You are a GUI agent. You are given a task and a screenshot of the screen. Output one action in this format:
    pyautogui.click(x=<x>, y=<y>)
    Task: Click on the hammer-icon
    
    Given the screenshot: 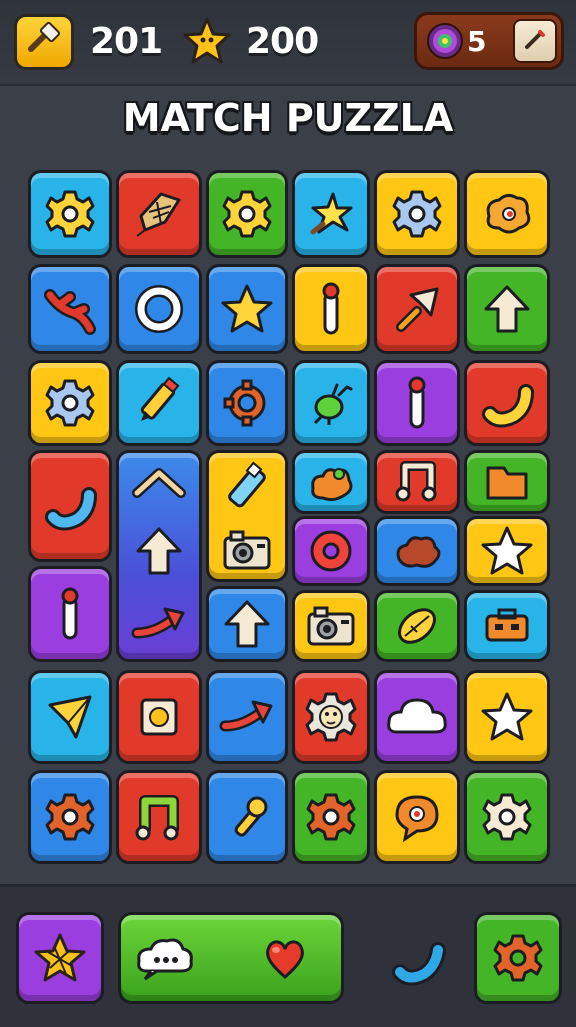 What is the action you would take?
    pyautogui.click(x=44, y=42)
    